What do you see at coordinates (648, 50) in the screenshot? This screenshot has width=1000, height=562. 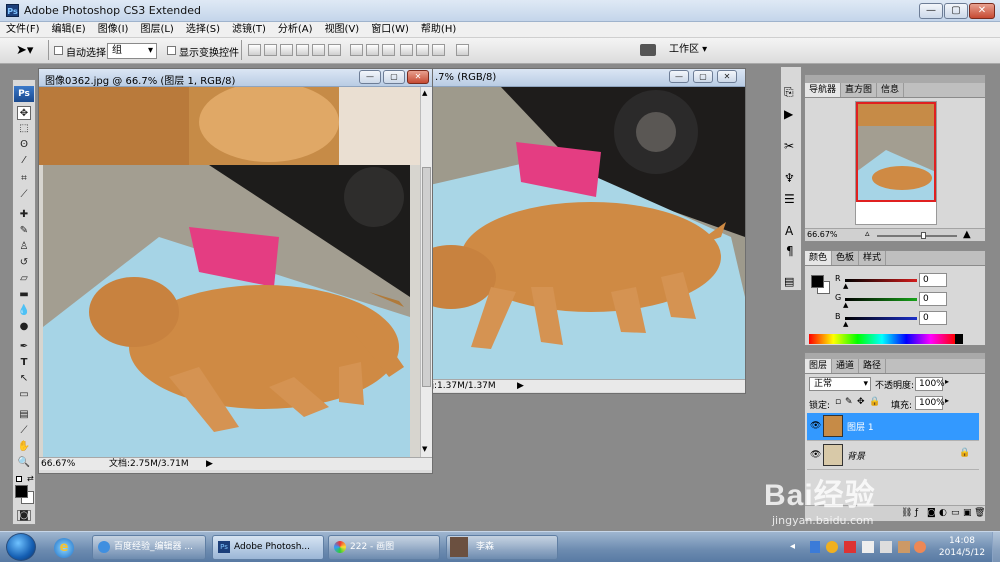 I see `bridge-icon` at bounding box center [648, 50].